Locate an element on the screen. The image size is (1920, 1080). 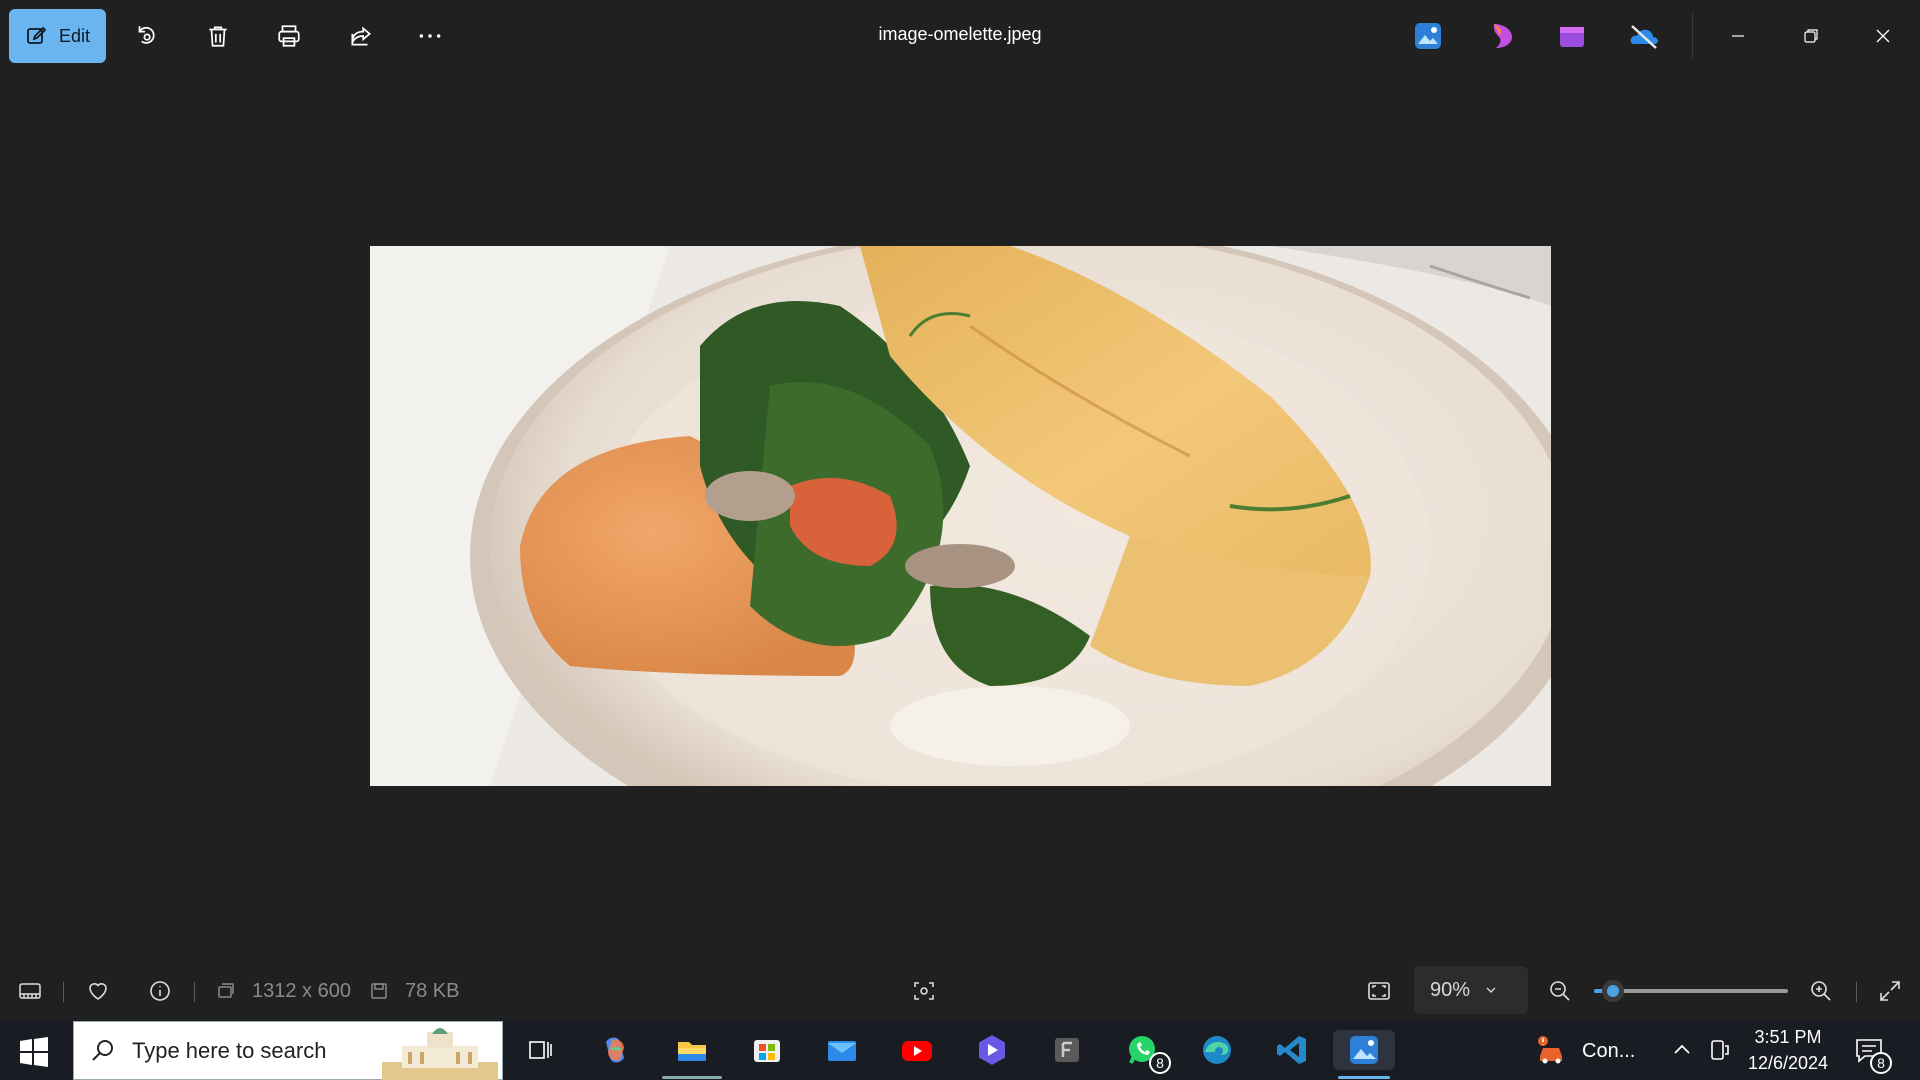
file-size: 78 KB is located at coordinates (432, 991).